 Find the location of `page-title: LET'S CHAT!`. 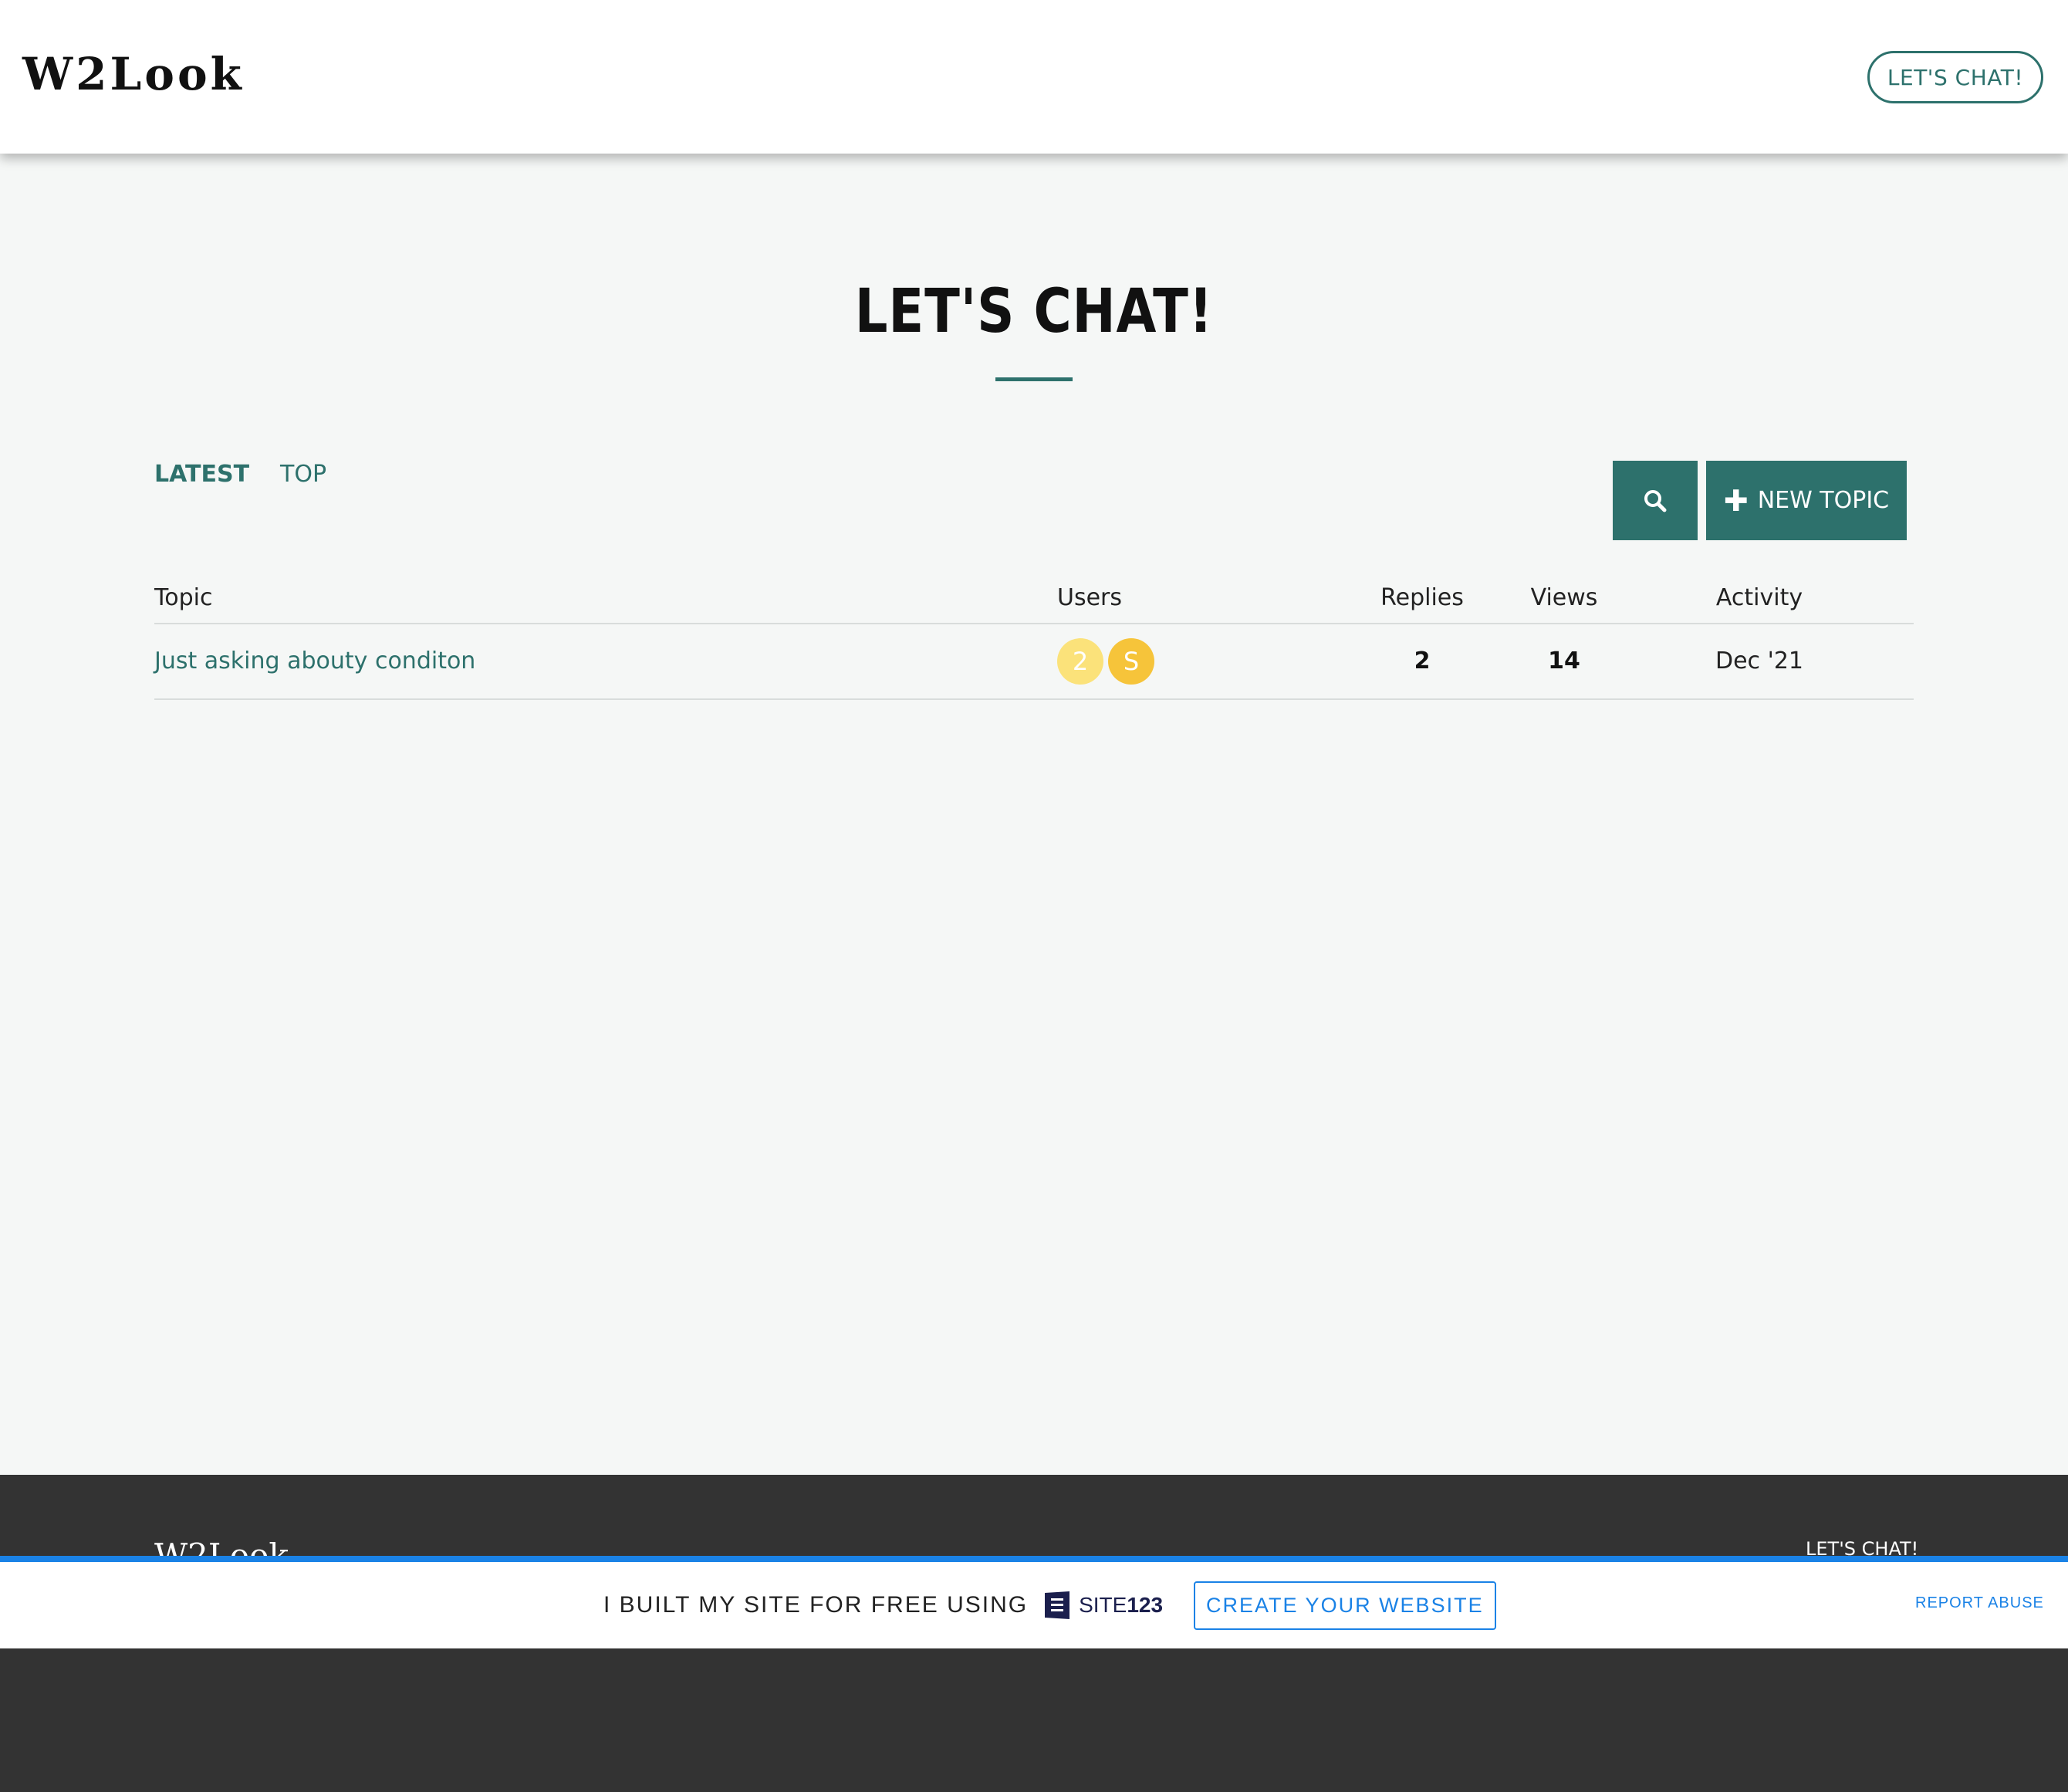

page-title: LET'S CHAT! is located at coordinates (1034, 312).